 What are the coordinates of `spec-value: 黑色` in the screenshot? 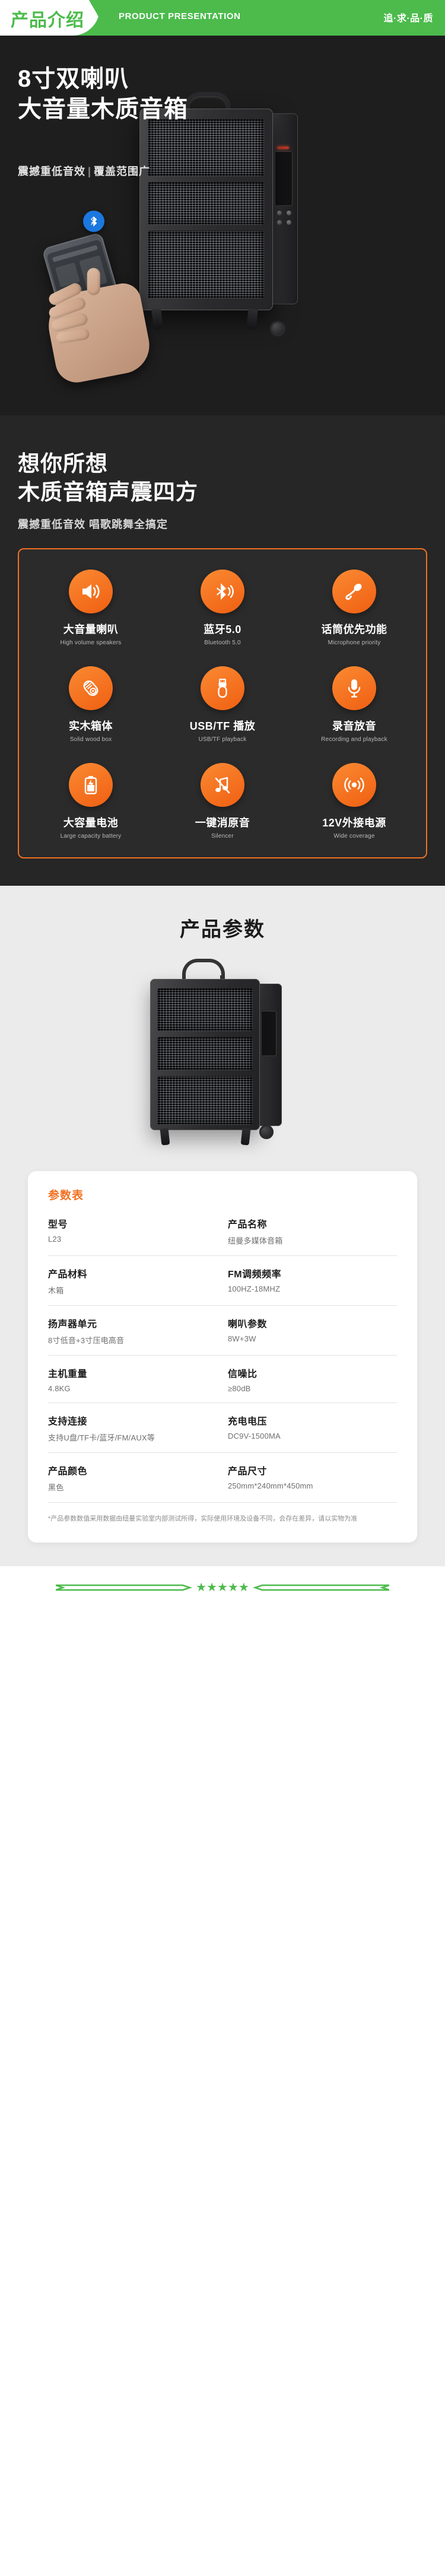 It's located at (56, 1488).